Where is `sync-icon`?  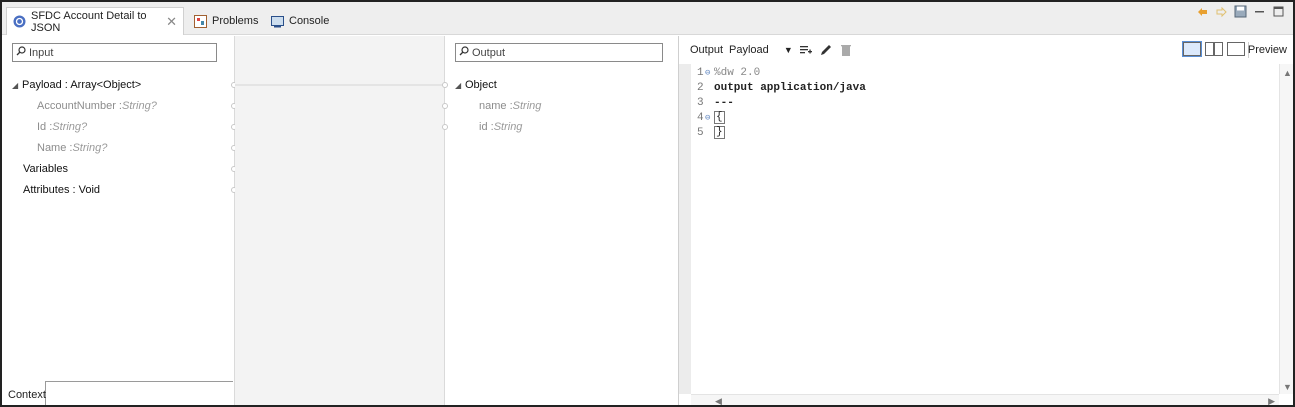
sync-icon is located at coordinates (1202, 11).